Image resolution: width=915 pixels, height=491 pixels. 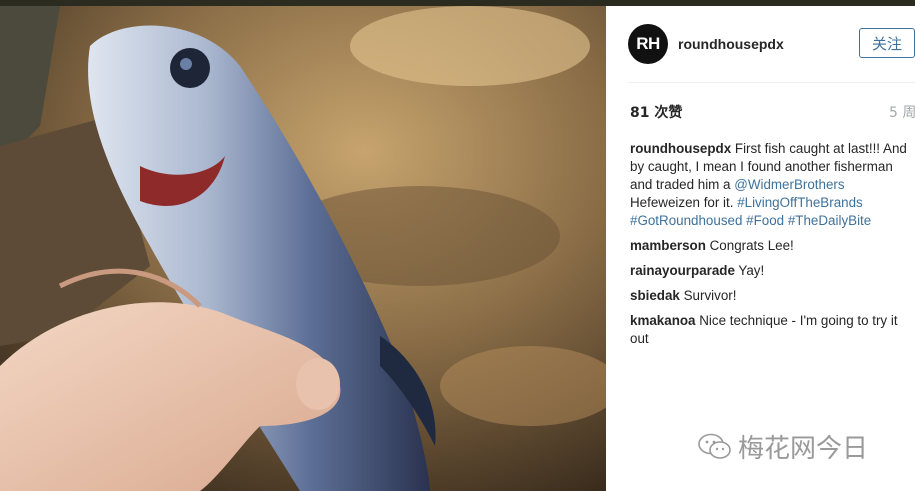 I want to click on comment-username: mamberson, so click(x=668, y=245).